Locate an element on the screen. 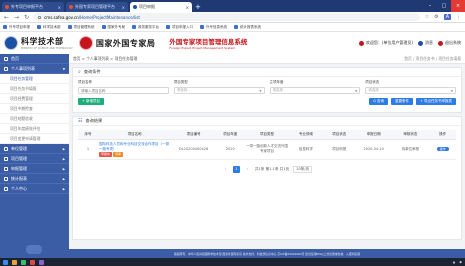 This screenshot has width=465, height=266. column-header: 项目类型 is located at coordinates (267, 135).